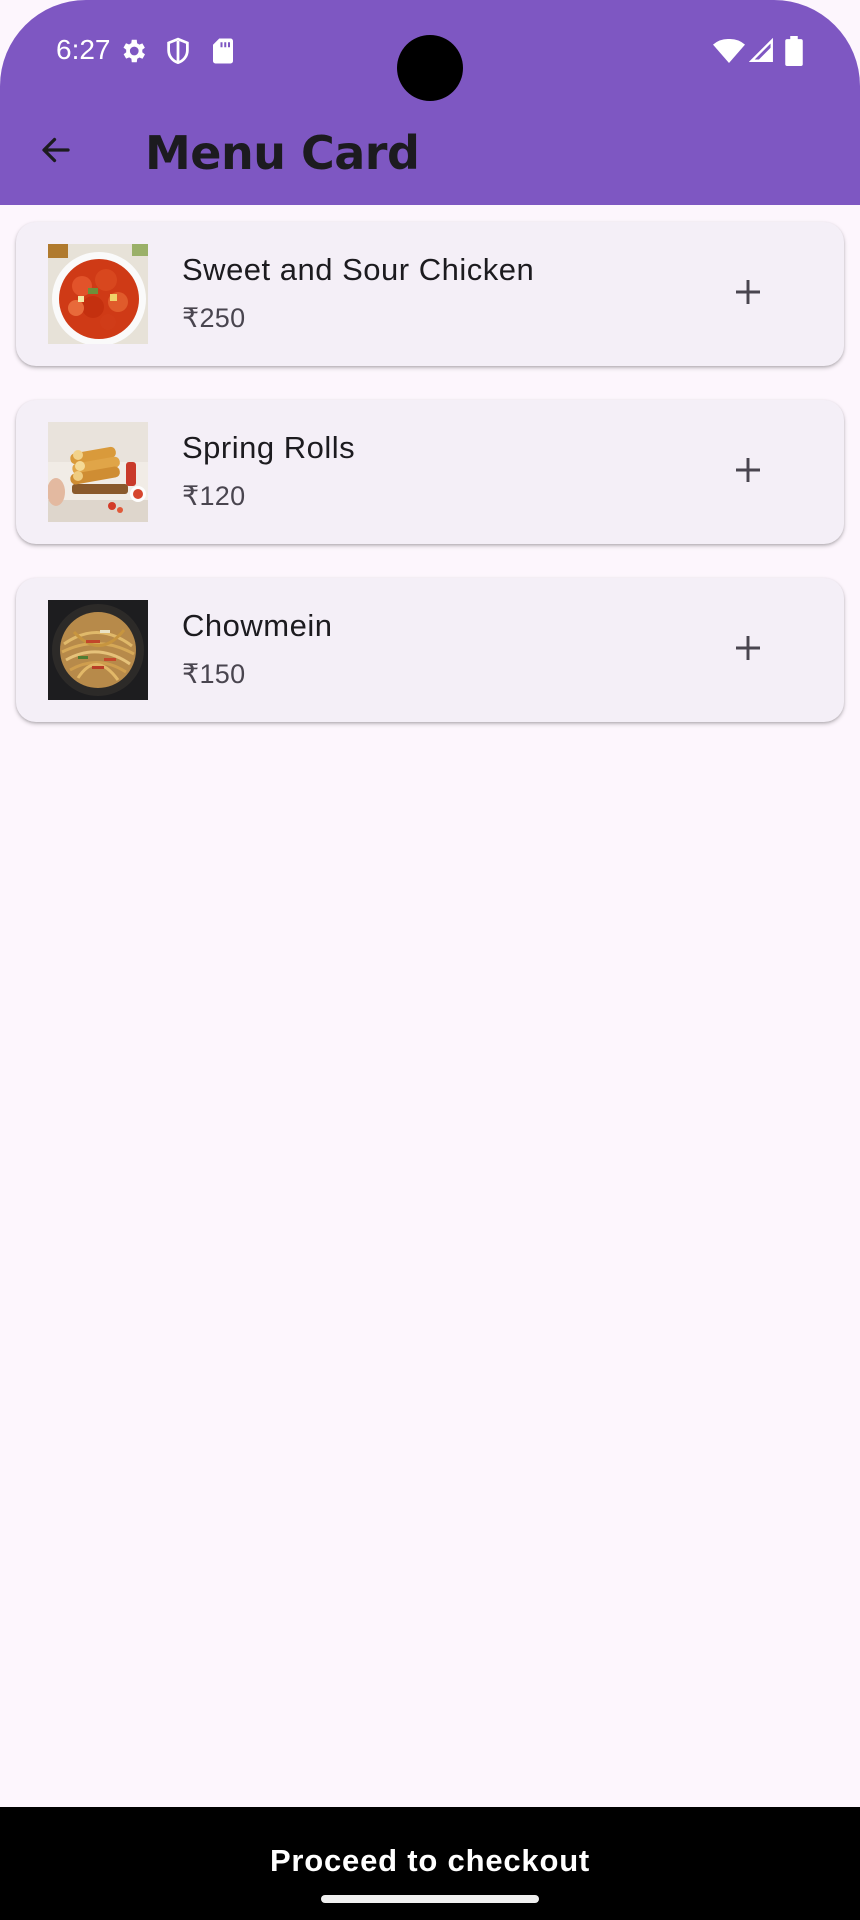  I want to click on chowmein-photo, so click(98, 650).